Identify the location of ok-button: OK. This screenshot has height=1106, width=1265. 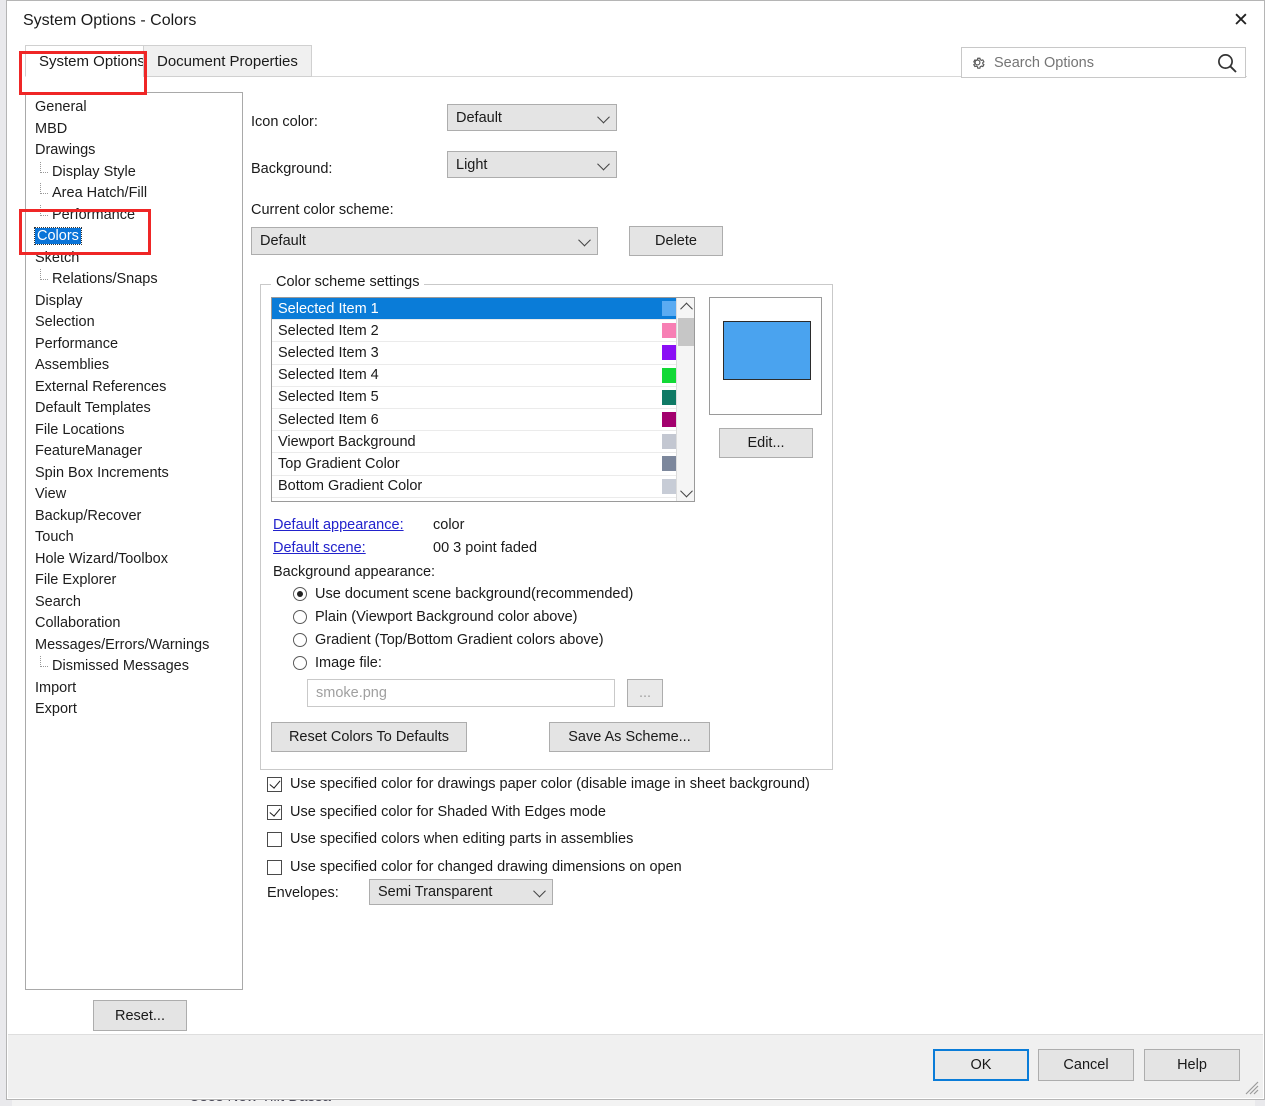
(981, 1065).